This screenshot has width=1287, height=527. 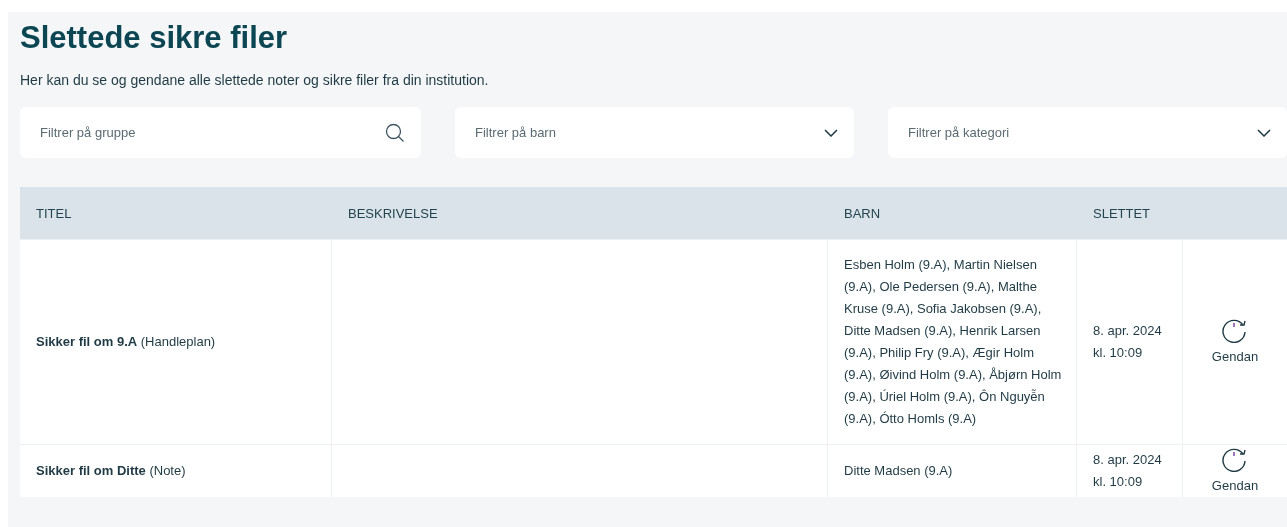 What do you see at coordinates (154, 38) in the screenshot?
I see `page-title: Slettede sikre filer` at bounding box center [154, 38].